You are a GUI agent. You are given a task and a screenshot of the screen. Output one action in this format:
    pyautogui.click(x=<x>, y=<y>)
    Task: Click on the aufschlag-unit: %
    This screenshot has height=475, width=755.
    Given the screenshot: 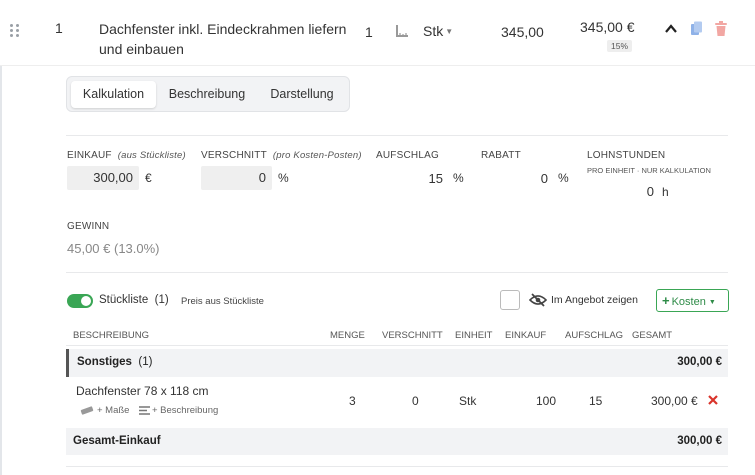 What is the action you would take?
    pyautogui.click(x=458, y=178)
    